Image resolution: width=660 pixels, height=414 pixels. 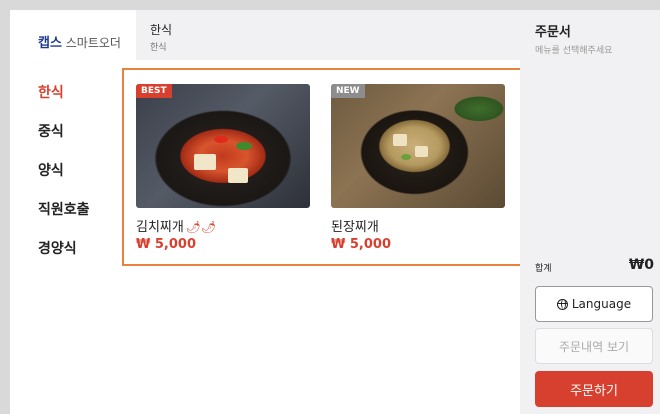 I want to click on logo-text: 스마트오더, so click(x=93, y=43).